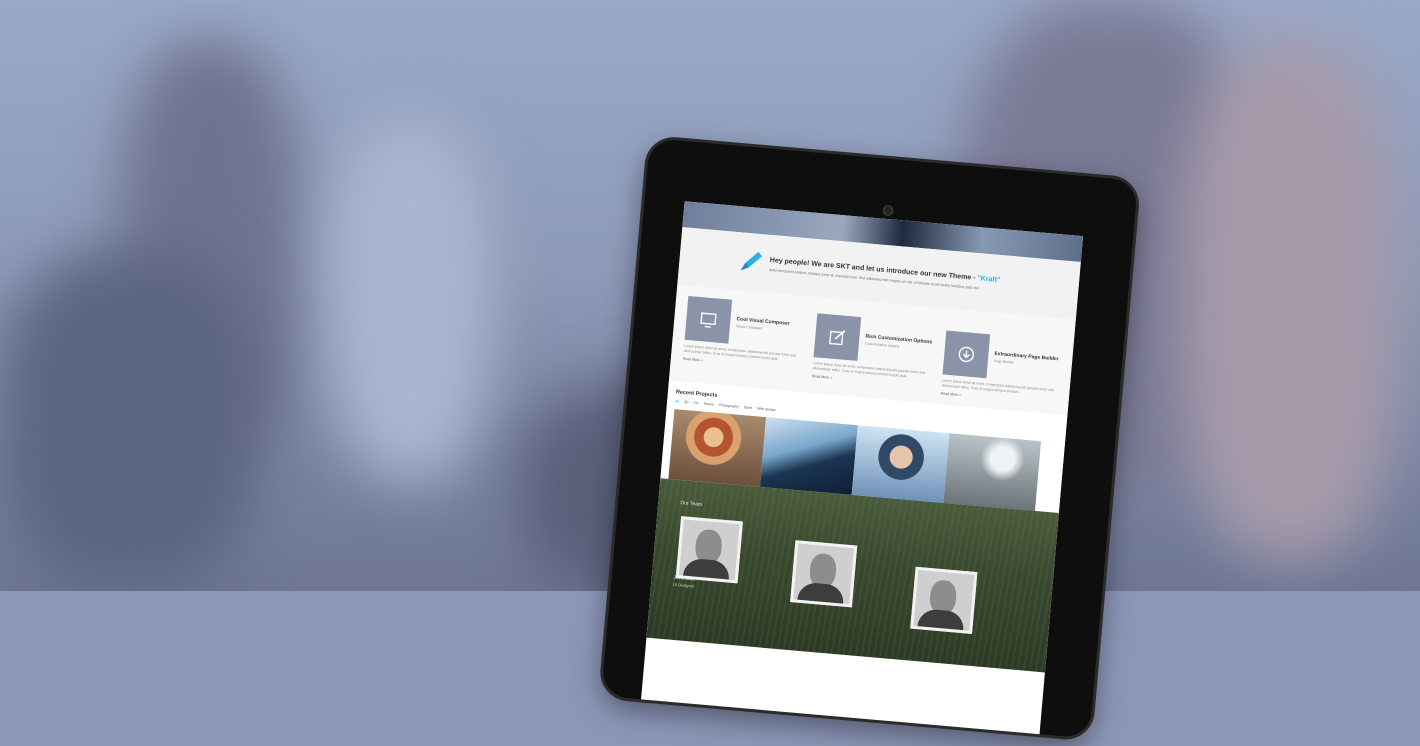 The height and width of the screenshot is (746, 1420). What do you see at coordinates (708, 404) in the screenshot?
I see `filter-tab: Nature` at bounding box center [708, 404].